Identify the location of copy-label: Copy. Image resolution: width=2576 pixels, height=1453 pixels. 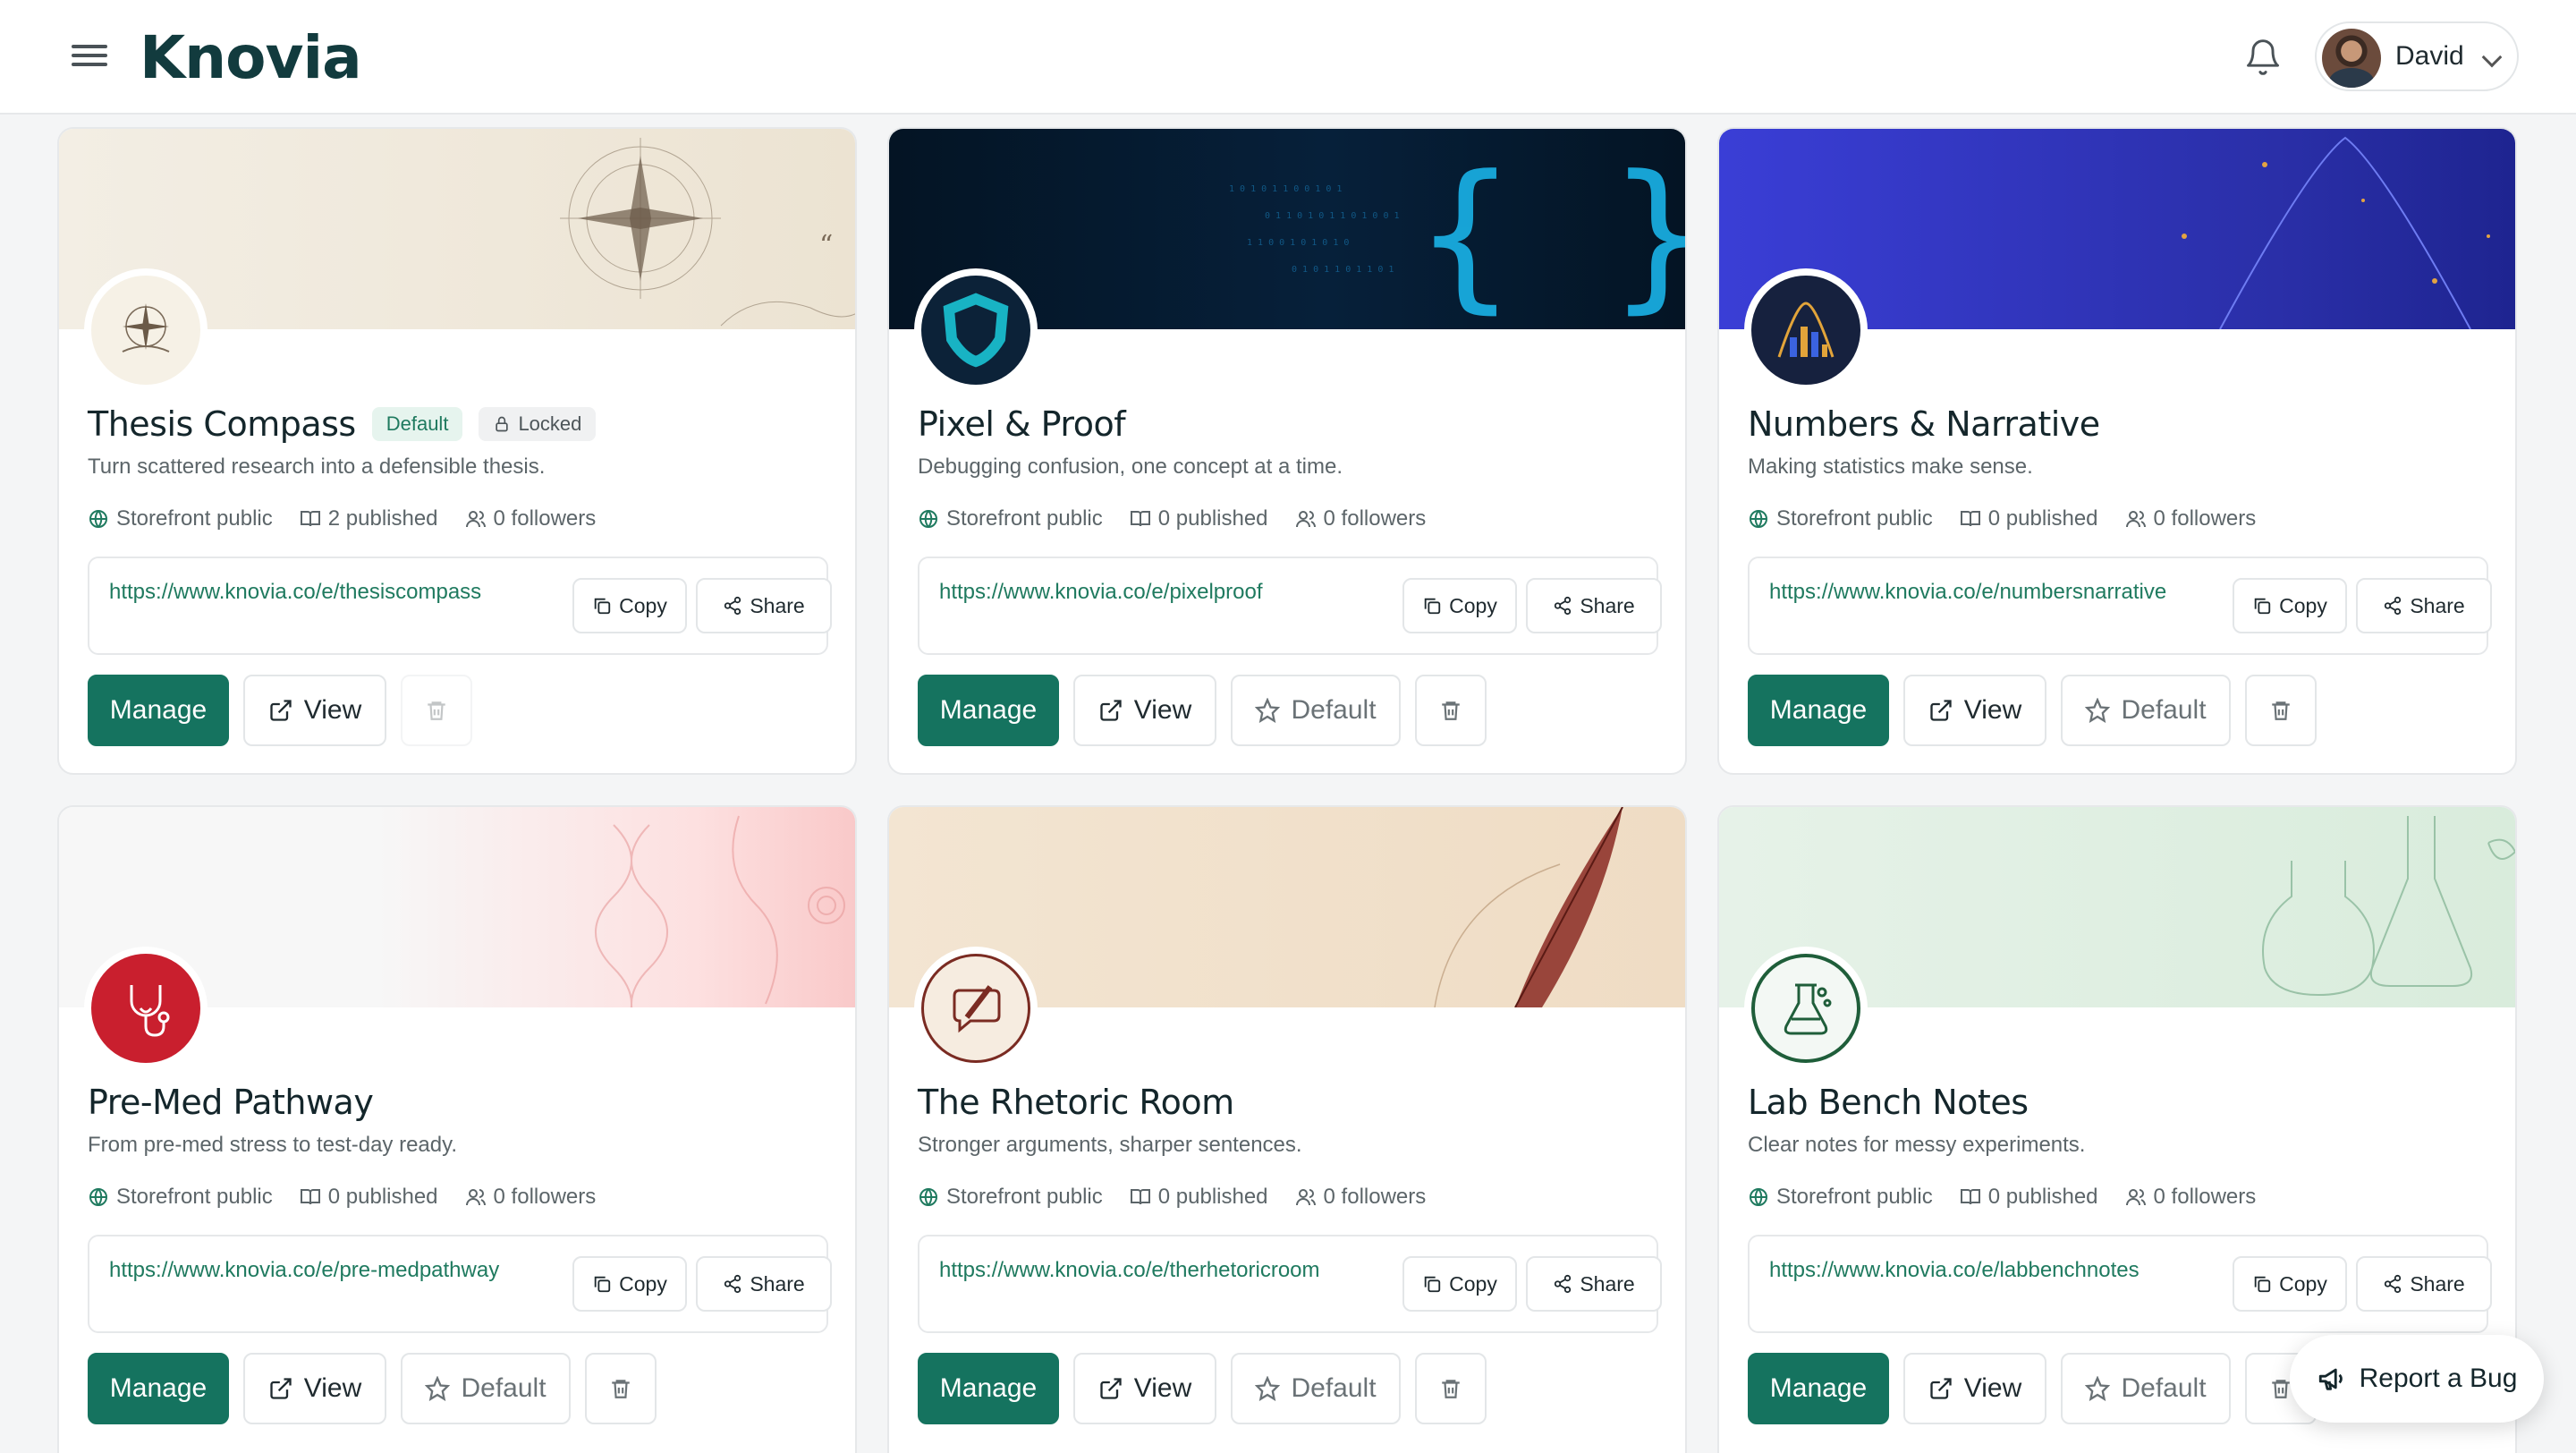
(2303, 1283).